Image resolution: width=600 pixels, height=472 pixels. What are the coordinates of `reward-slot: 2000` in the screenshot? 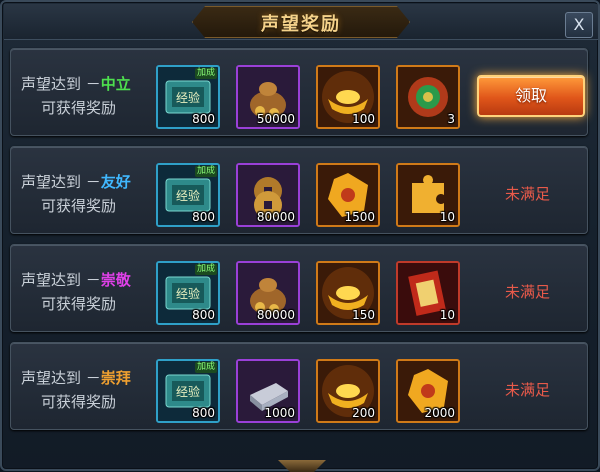 It's located at (428, 391).